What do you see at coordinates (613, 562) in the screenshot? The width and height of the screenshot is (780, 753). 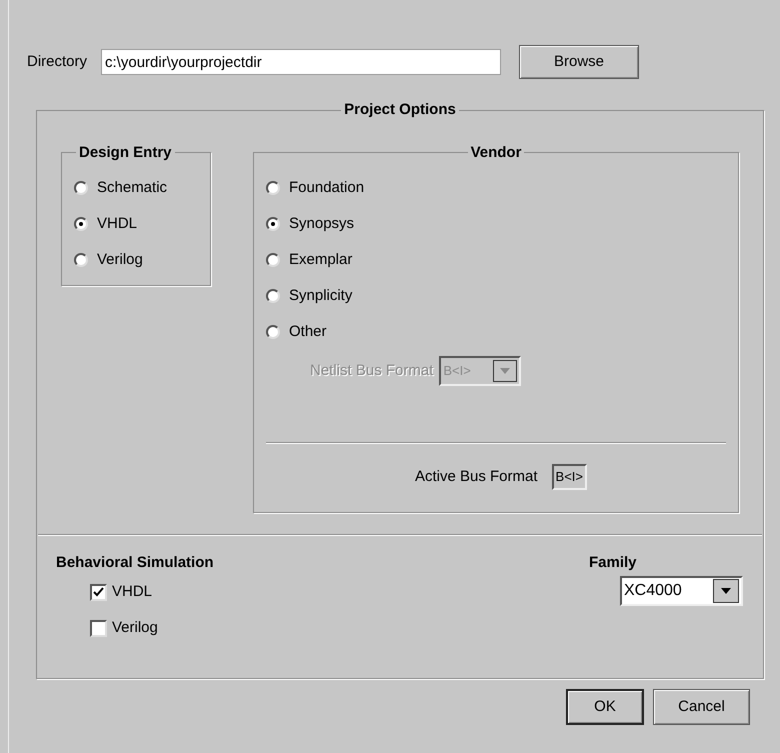 I see `family-label: Family` at bounding box center [613, 562].